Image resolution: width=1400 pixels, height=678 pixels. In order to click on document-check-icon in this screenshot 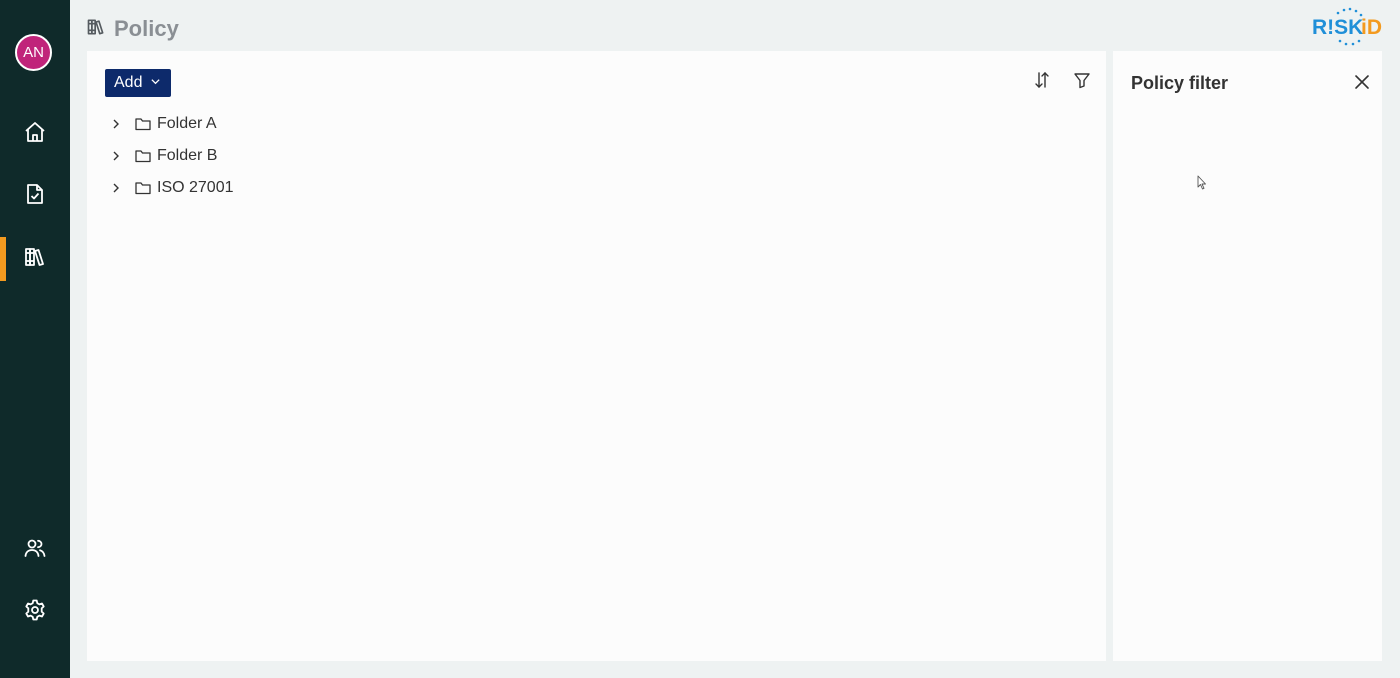, I will do `click(35, 196)`.